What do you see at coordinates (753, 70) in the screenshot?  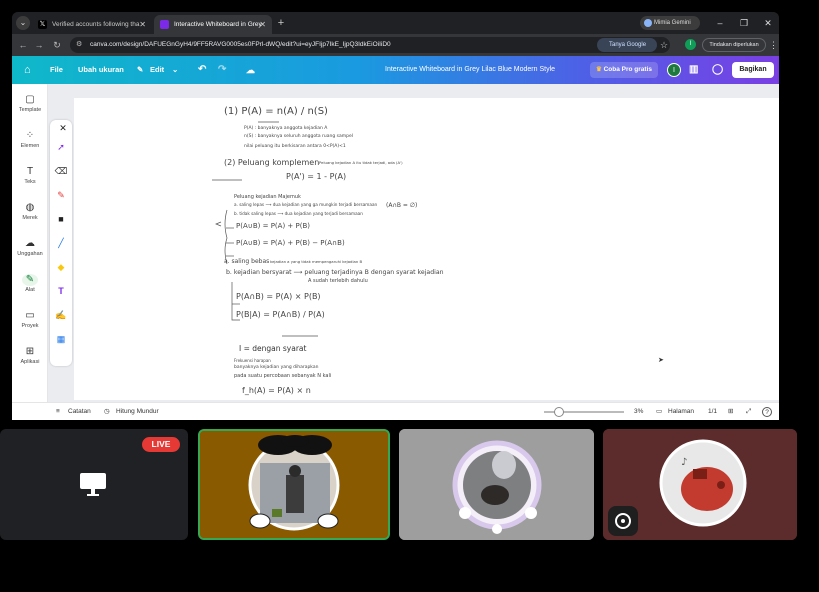 I see `share-button: Bagikan` at bounding box center [753, 70].